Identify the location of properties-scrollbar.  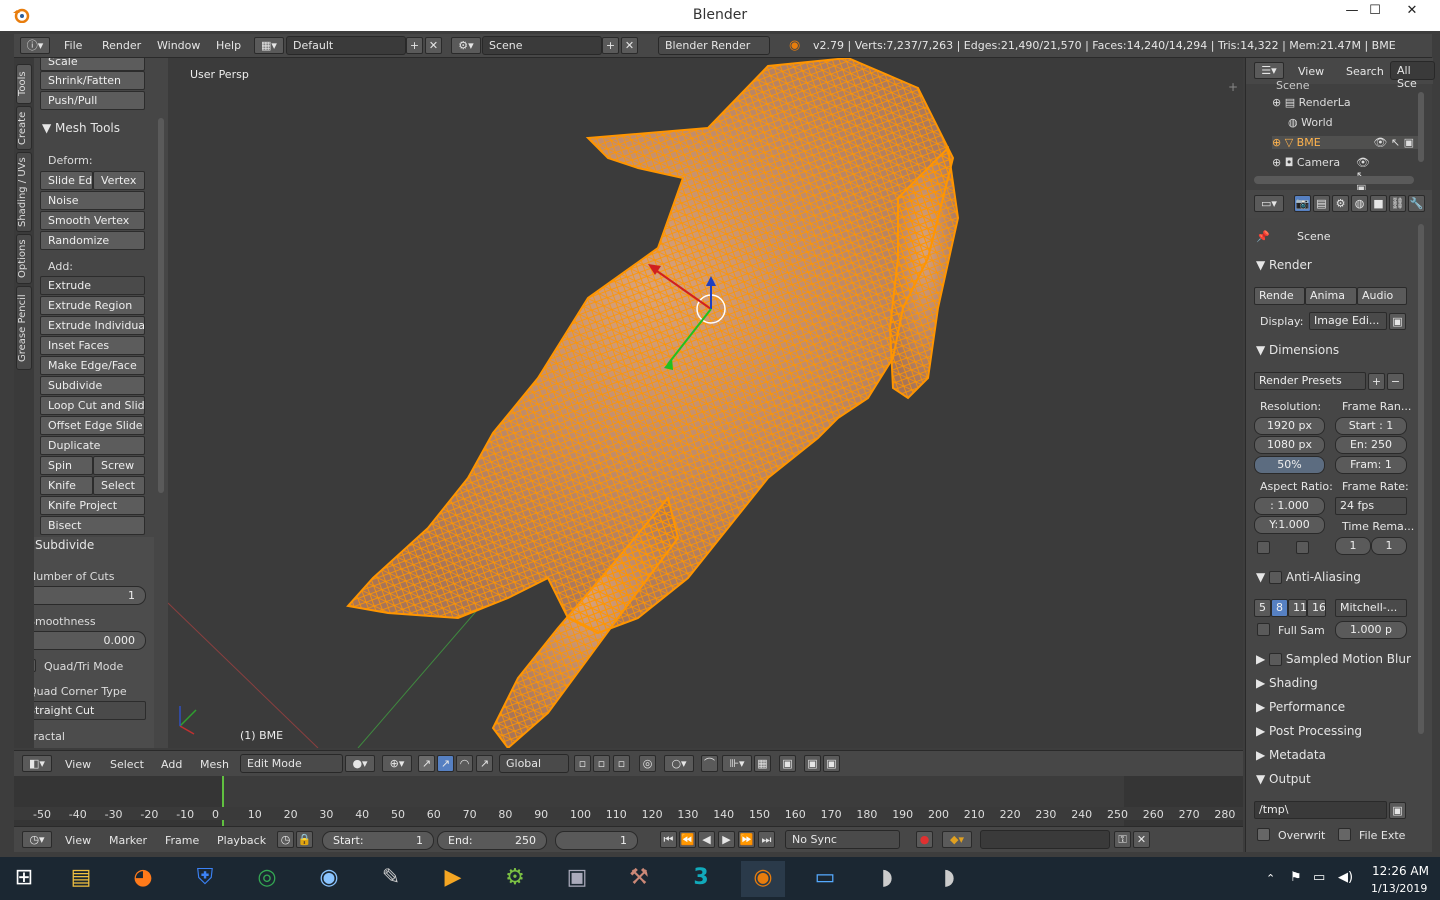
(1421, 479).